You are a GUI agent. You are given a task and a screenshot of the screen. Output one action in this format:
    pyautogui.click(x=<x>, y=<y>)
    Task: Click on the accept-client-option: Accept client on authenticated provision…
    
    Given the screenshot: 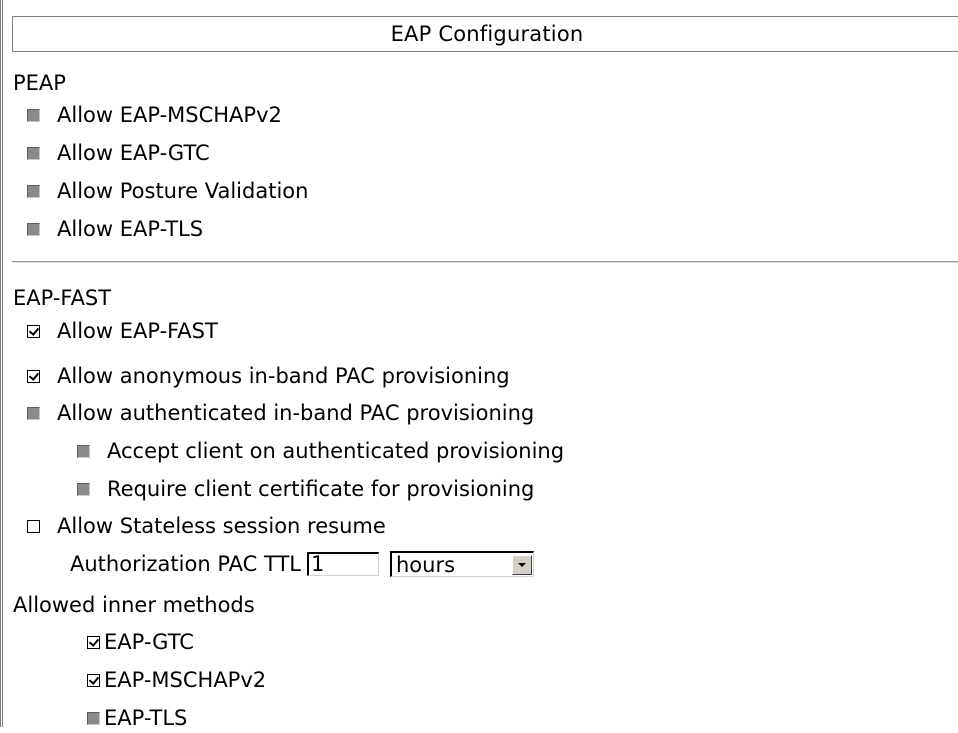 What is the action you would take?
    pyautogui.click(x=320, y=451)
    